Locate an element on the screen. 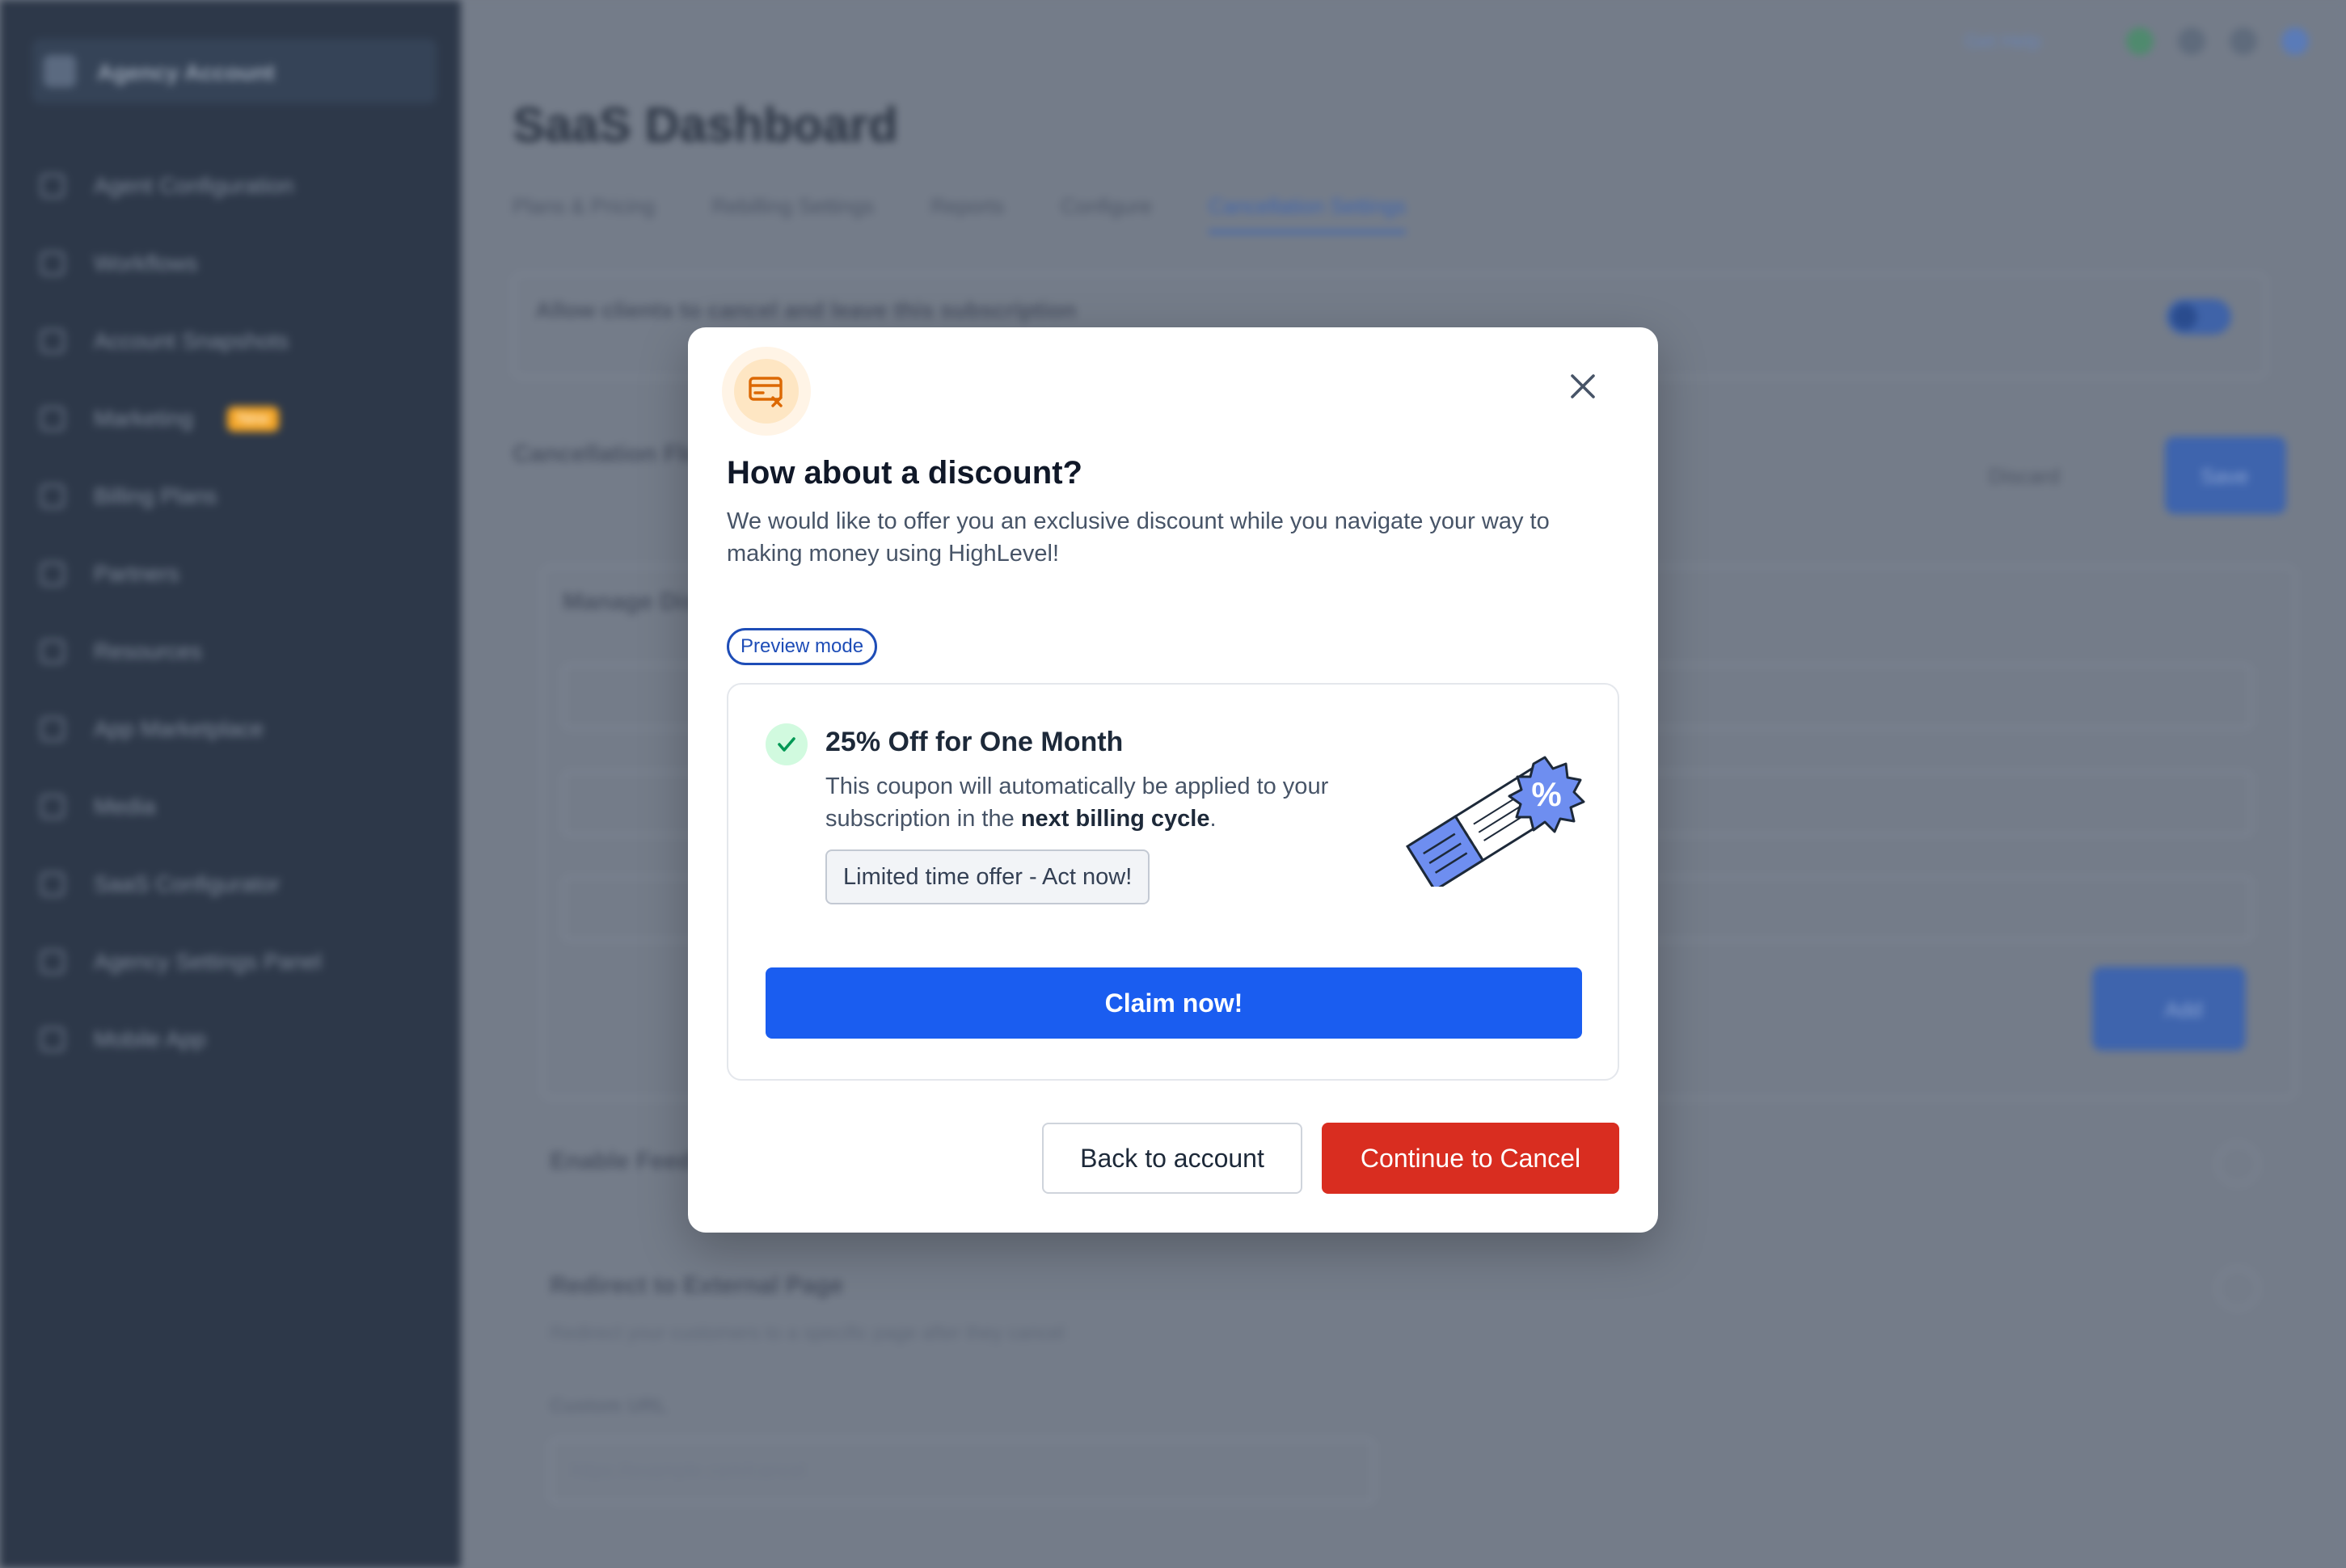 This screenshot has width=2346, height=1568. check-icon is located at coordinates (786, 744).